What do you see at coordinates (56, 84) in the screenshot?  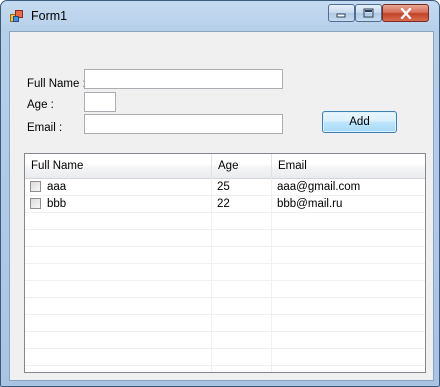 I see `fullname-label: Full Name :` at bounding box center [56, 84].